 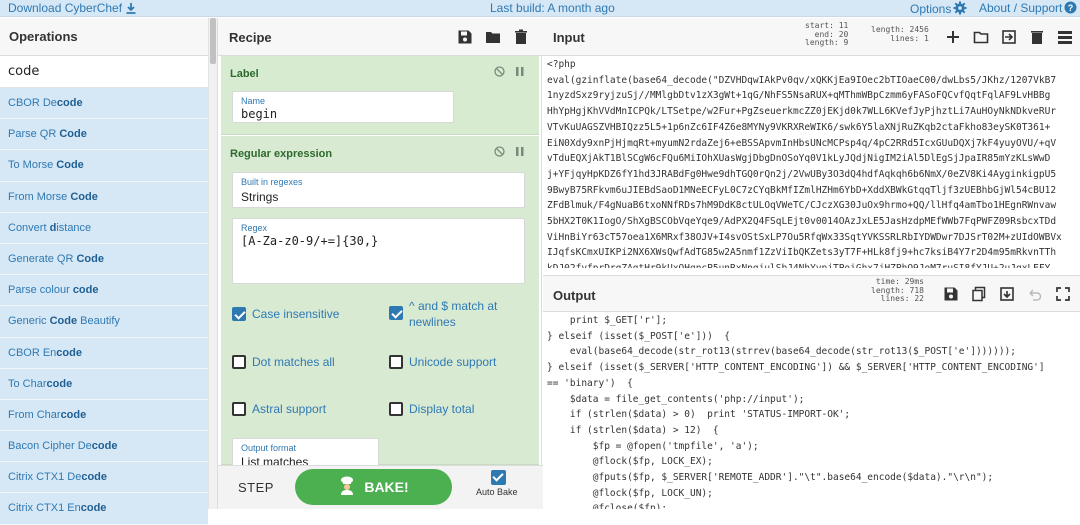 What do you see at coordinates (630, 462) in the screenshot?
I see `code-line: @flock($fp, LOCK_EX);` at bounding box center [630, 462].